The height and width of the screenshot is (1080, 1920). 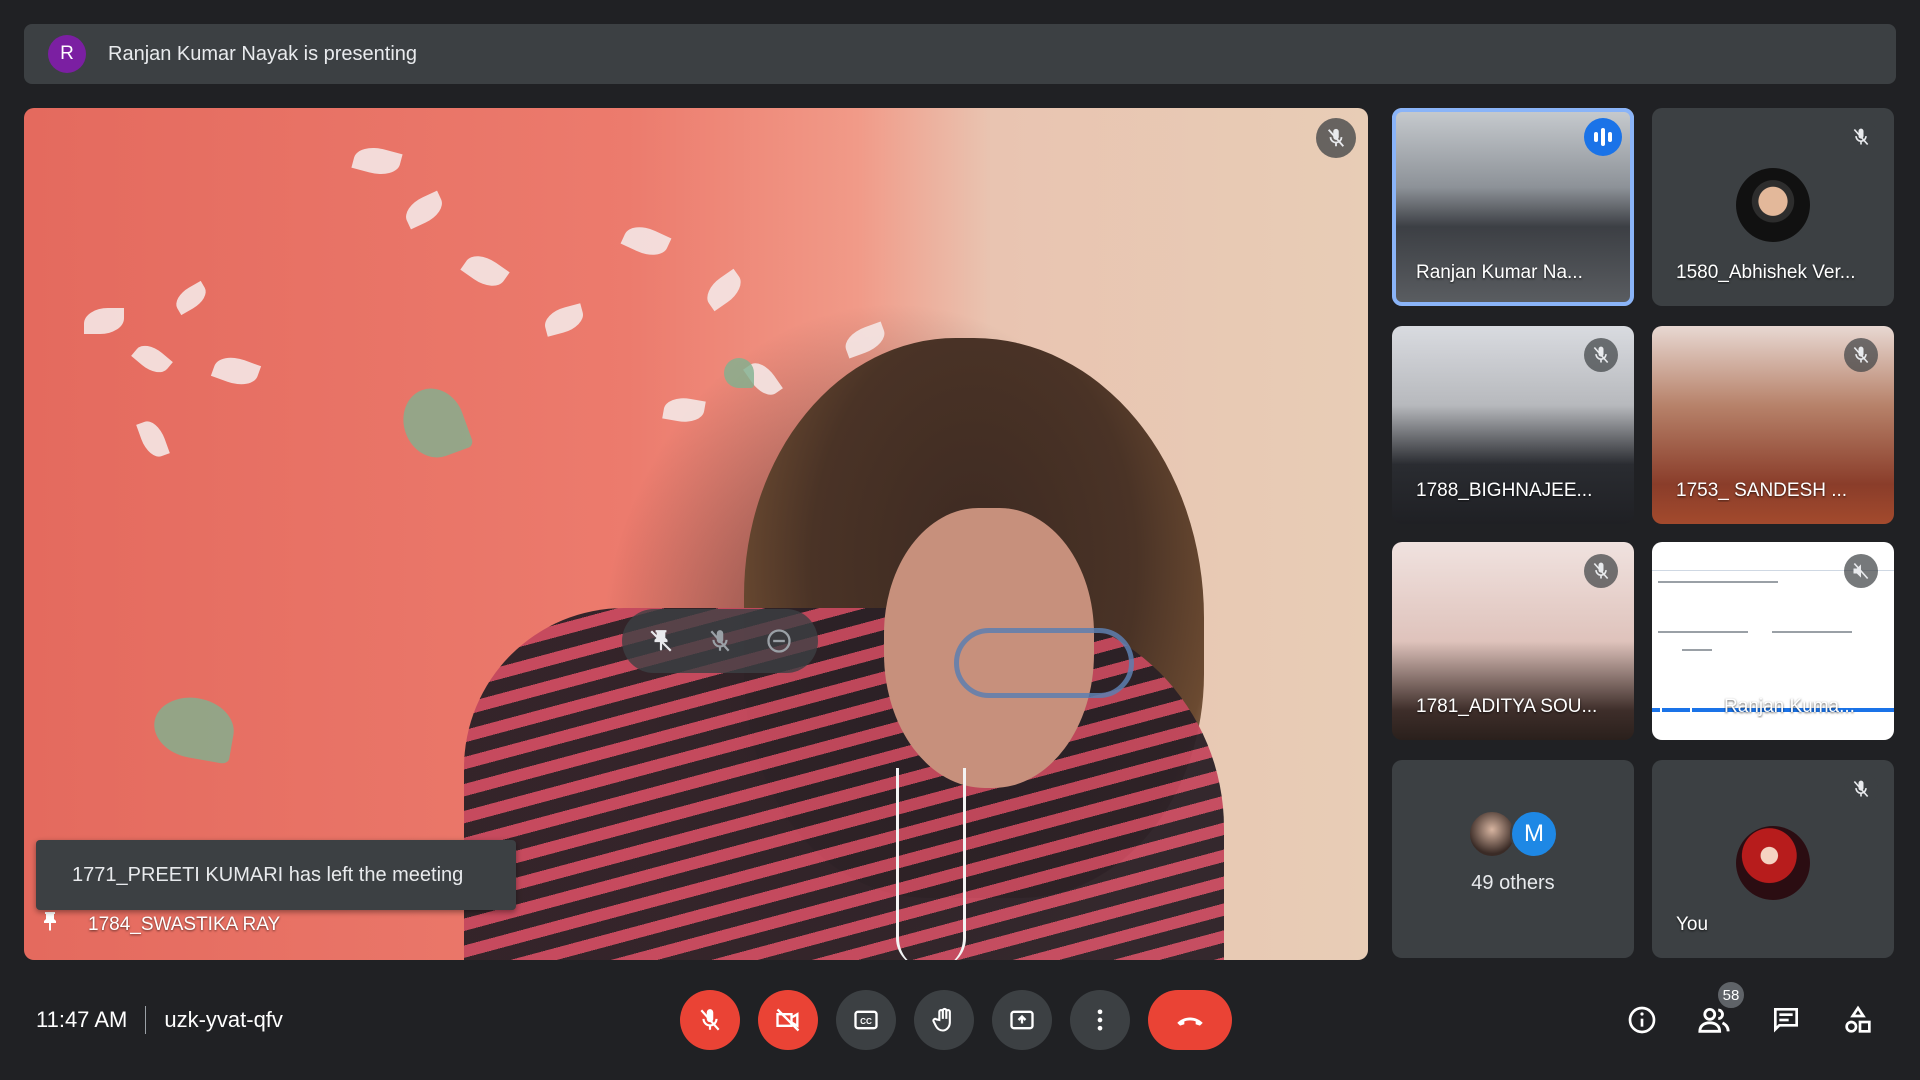 What do you see at coordinates (661, 641) in the screenshot?
I see `unpin-icon` at bounding box center [661, 641].